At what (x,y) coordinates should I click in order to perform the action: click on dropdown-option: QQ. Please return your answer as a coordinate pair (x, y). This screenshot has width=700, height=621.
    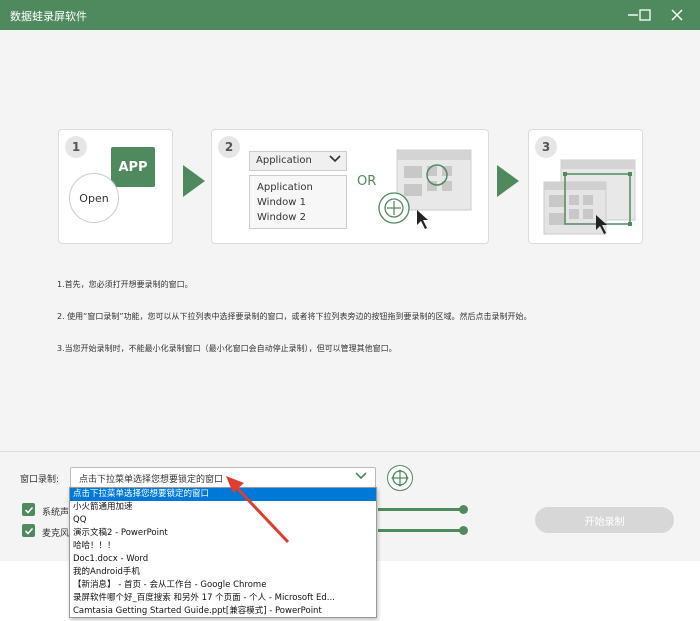
    Looking at the image, I should click on (223, 520).